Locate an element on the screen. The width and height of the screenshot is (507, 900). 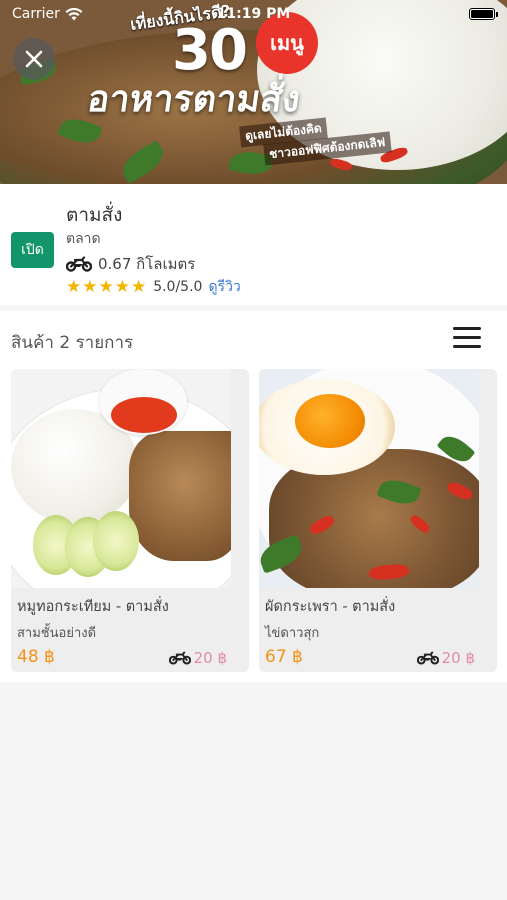
status-badge: เปิด is located at coordinates (32, 250).